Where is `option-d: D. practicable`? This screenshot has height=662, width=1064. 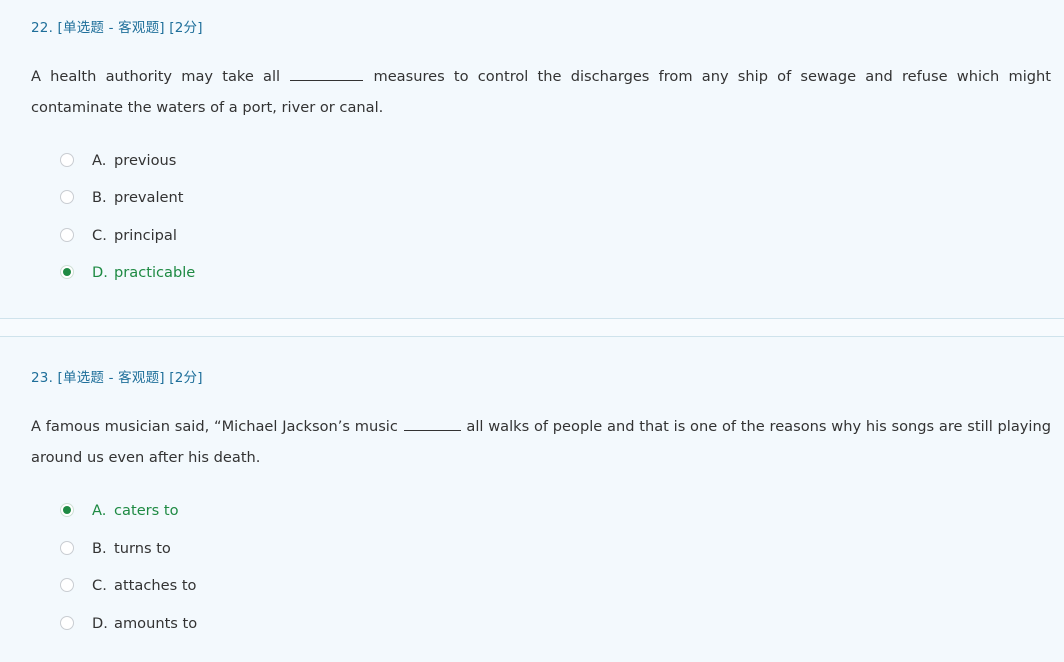 option-d: D. practicable is located at coordinates (127, 272).